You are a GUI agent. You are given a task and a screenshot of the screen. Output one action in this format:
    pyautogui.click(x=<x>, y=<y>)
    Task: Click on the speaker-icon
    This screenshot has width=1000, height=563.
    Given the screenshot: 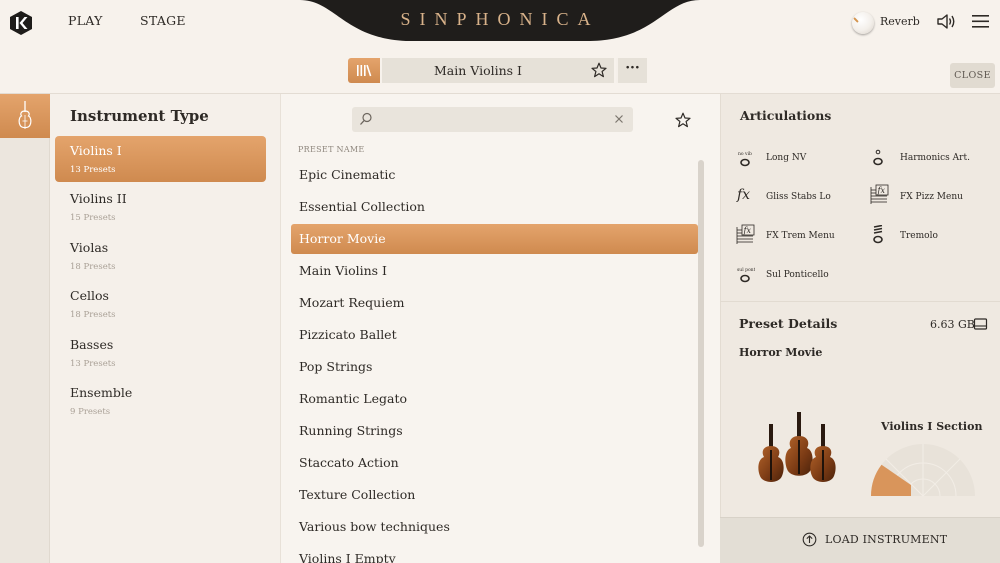 What is the action you would take?
    pyautogui.click(x=946, y=21)
    